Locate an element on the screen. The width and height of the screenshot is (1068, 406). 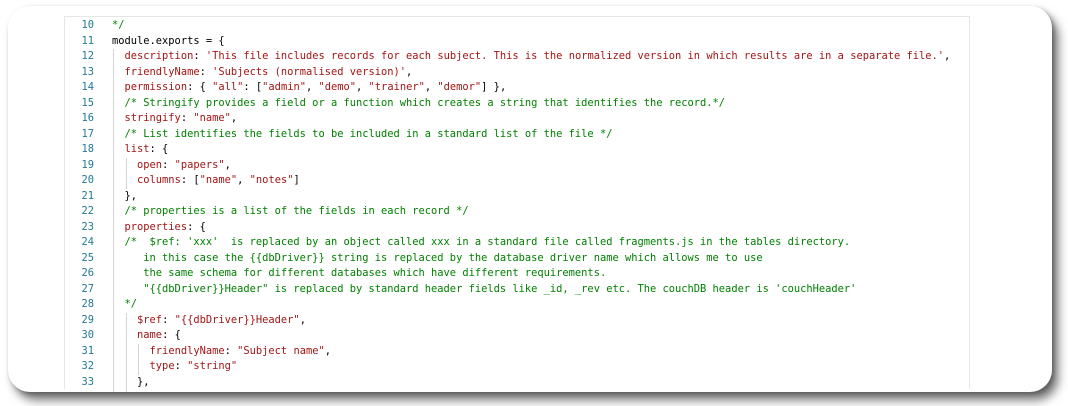
line-number: 22 is located at coordinates (87, 211).